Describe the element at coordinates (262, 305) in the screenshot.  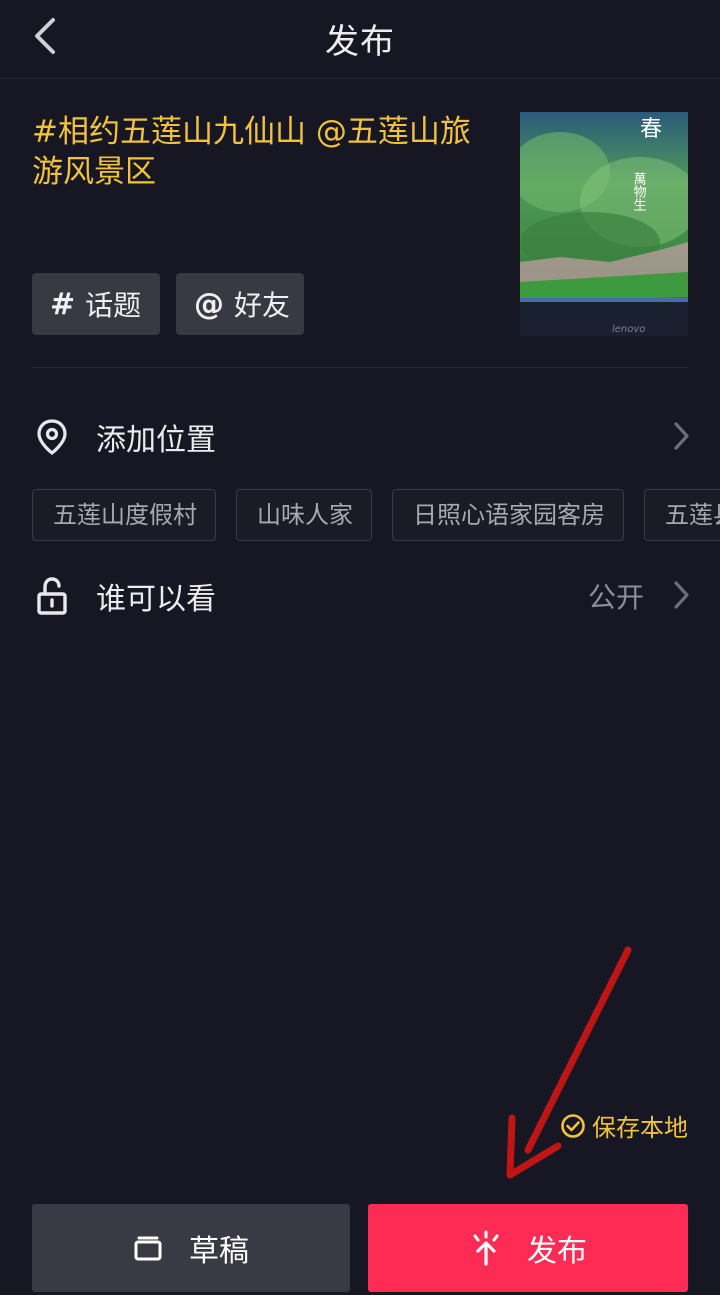
I see `mention-chip-label: 好友` at that location.